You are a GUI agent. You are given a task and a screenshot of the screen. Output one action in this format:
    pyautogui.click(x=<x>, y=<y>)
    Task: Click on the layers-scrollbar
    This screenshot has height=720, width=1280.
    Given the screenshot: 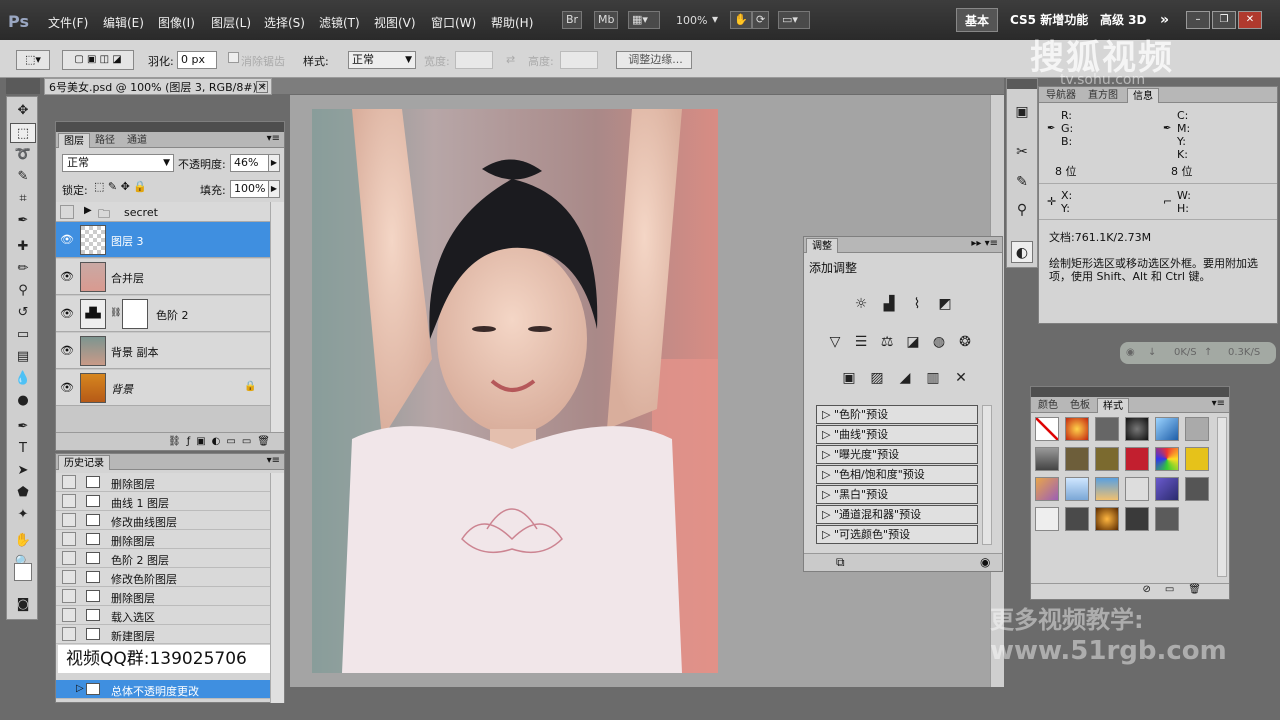 What is the action you would take?
    pyautogui.click(x=277, y=317)
    